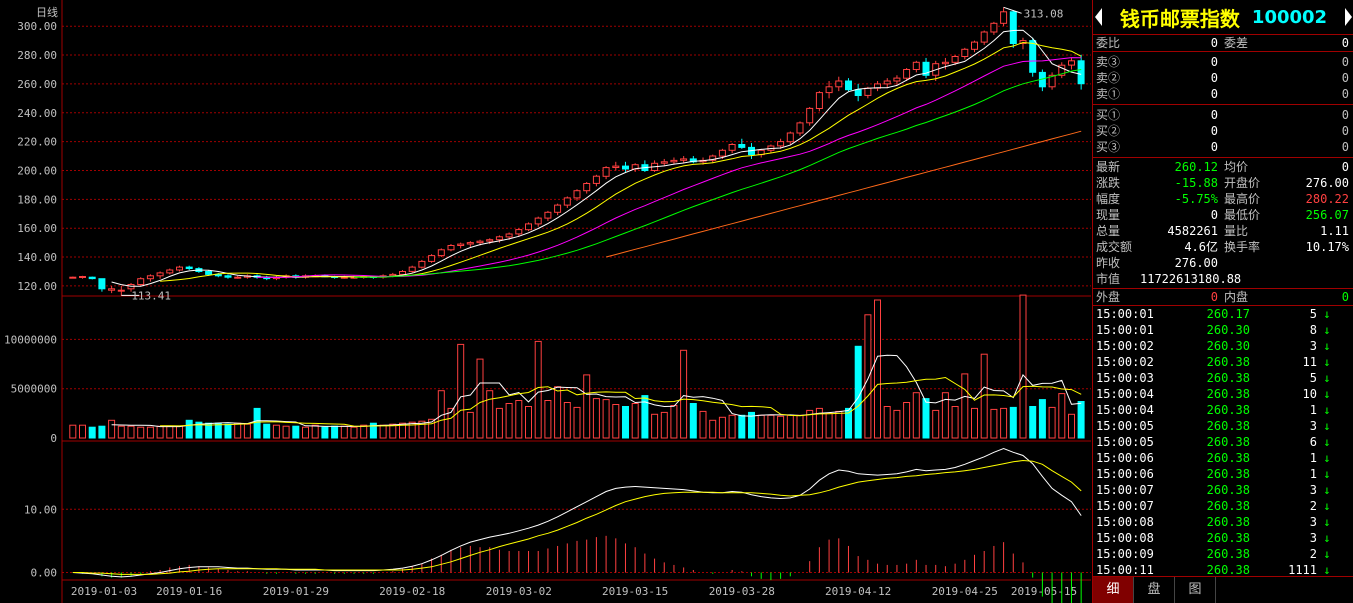  Describe the element at coordinates (1214, 131) in the screenshot. I see `buy2-price: 0` at that location.